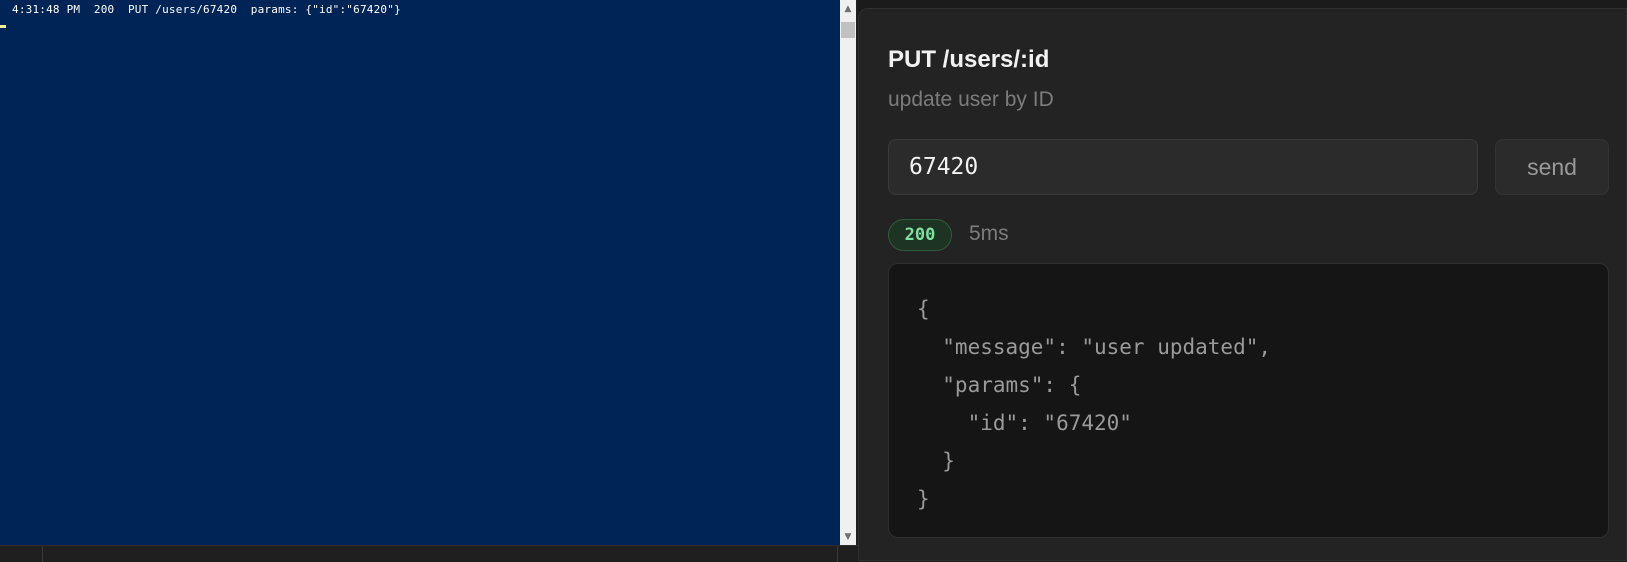 The height and width of the screenshot is (562, 1627). Describe the element at coordinates (429, 553) in the screenshot. I see `terminal-status-strip` at that location.